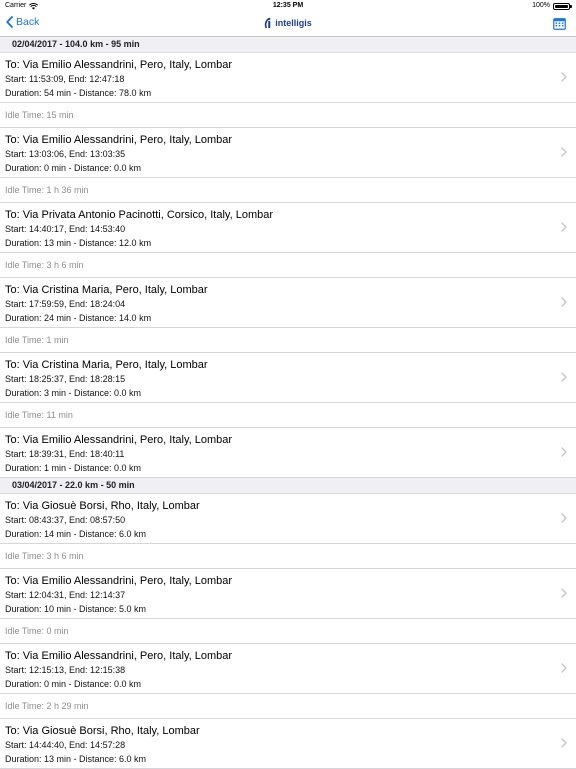 This screenshot has height=769, width=576. Describe the element at coordinates (562, 6) in the screenshot. I see `battery-icon` at that location.